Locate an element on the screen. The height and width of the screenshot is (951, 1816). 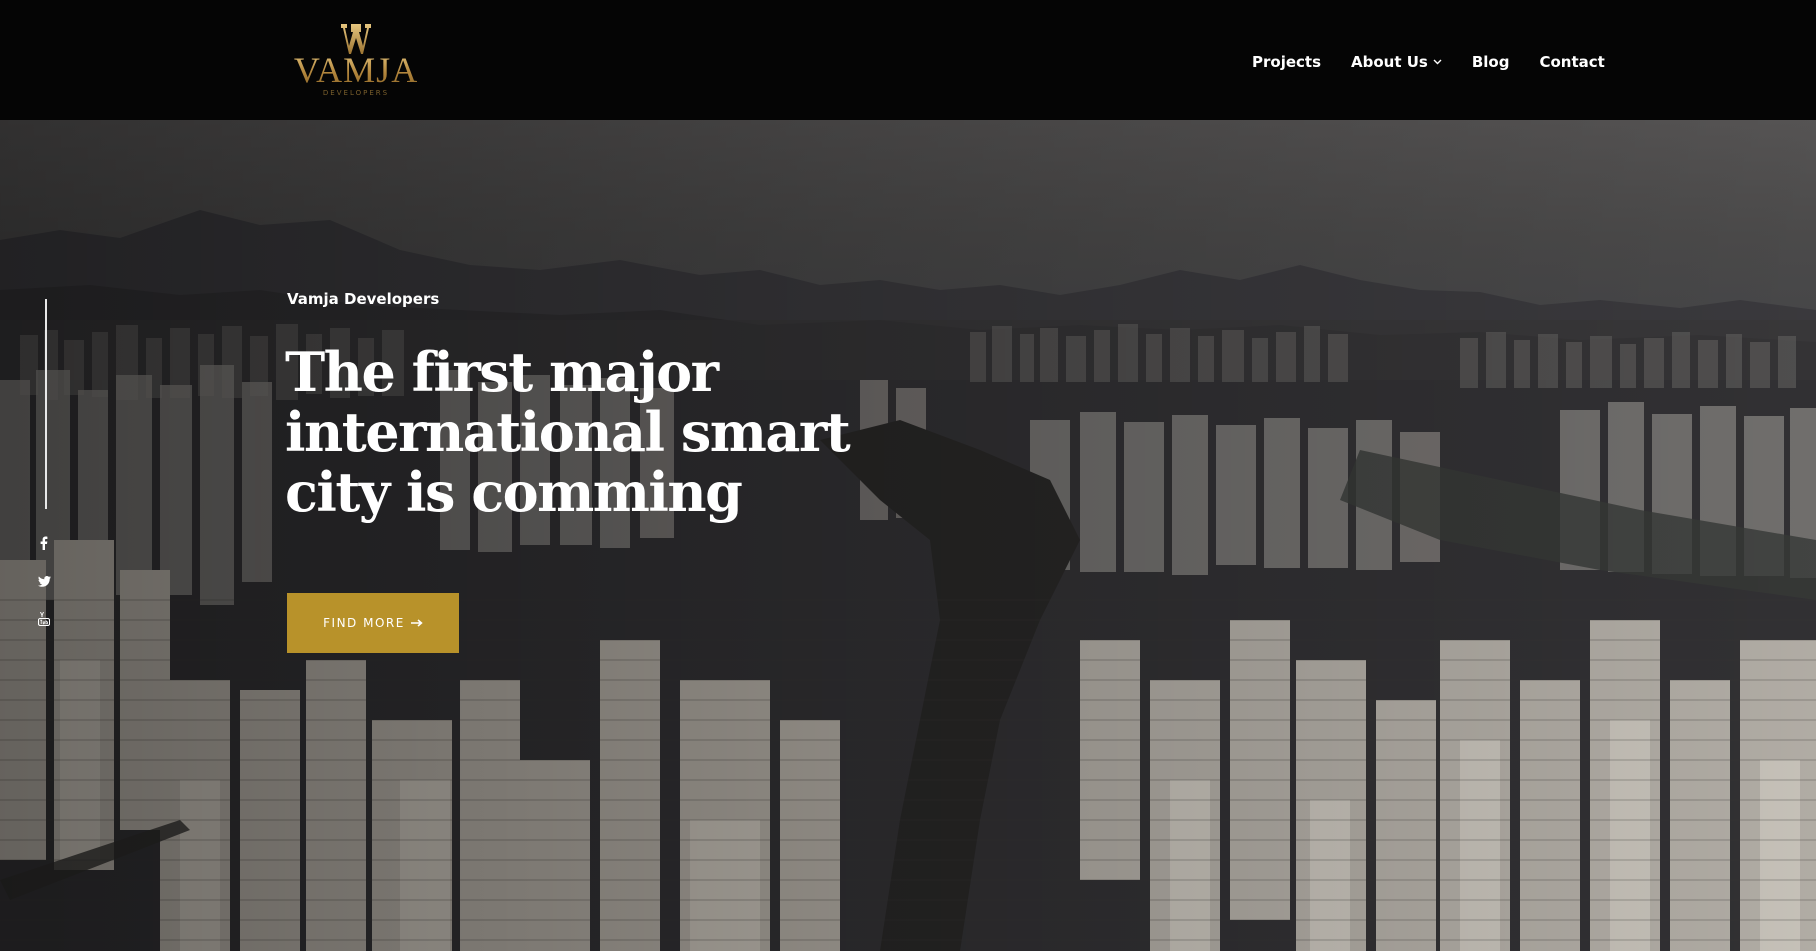
logo-wordmark: VAMJA is located at coordinates (356, 70).